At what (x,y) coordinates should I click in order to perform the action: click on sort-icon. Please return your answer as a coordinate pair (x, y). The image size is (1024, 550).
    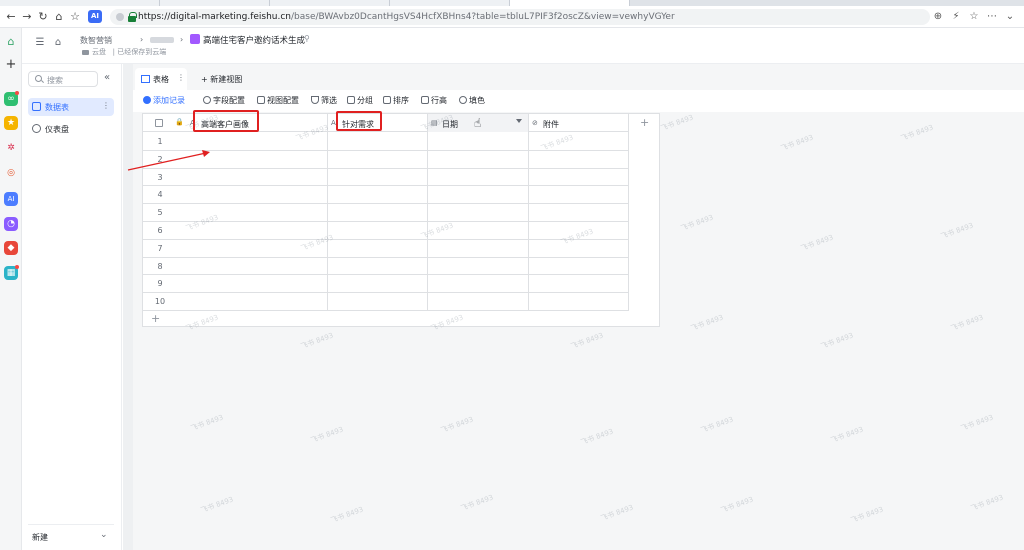
    Looking at the image, I should click on (387, 100).